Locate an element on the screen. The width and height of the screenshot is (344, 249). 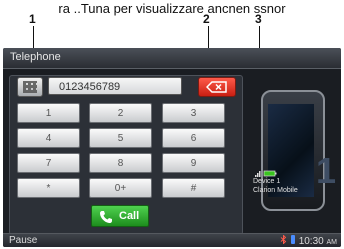
grid-icon is located at coordinates (30, 87).